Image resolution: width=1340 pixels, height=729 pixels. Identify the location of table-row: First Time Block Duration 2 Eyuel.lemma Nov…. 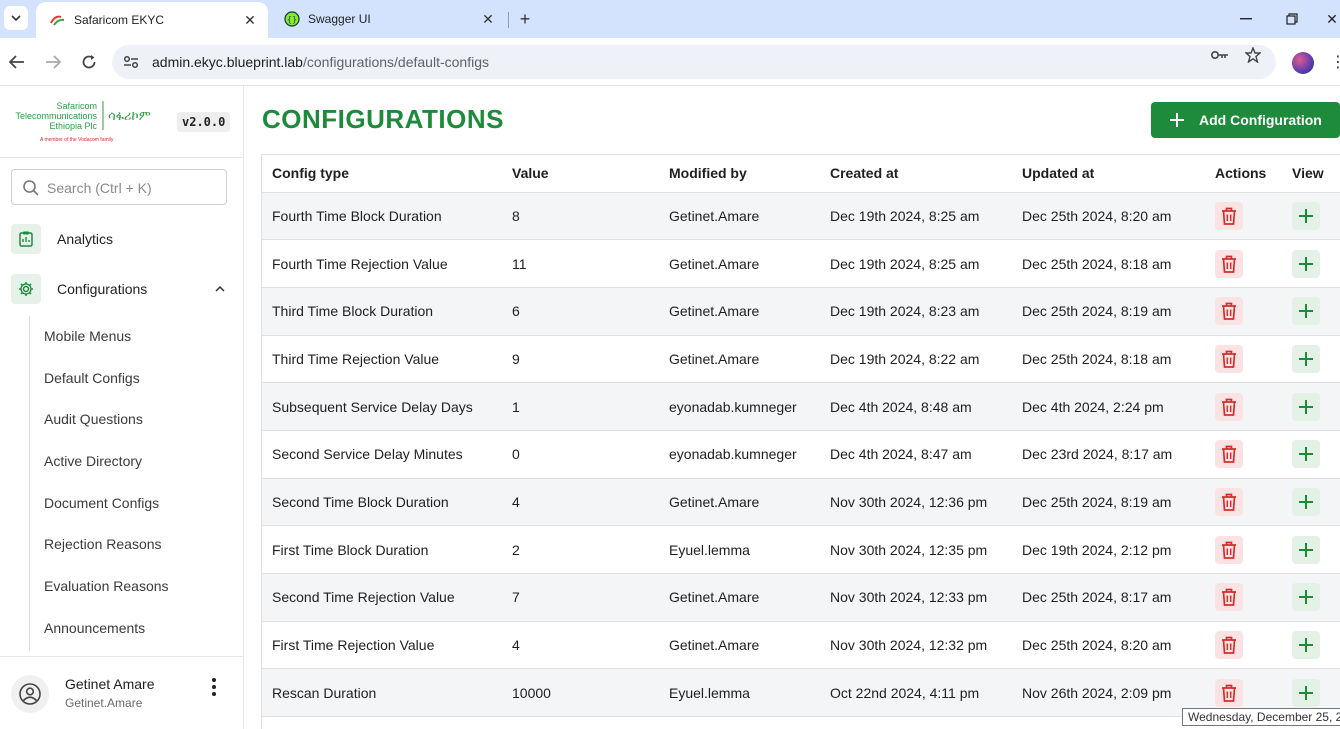
(801, 549).